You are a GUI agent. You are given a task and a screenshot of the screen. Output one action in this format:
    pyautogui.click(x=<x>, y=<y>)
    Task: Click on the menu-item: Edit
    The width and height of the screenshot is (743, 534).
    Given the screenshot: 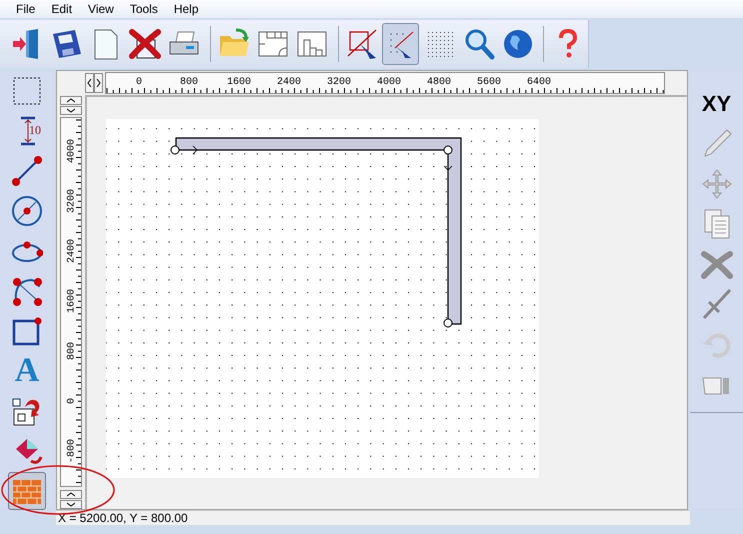 What is the action you would take?
    pyautogui.click(x=61, y=9)
    